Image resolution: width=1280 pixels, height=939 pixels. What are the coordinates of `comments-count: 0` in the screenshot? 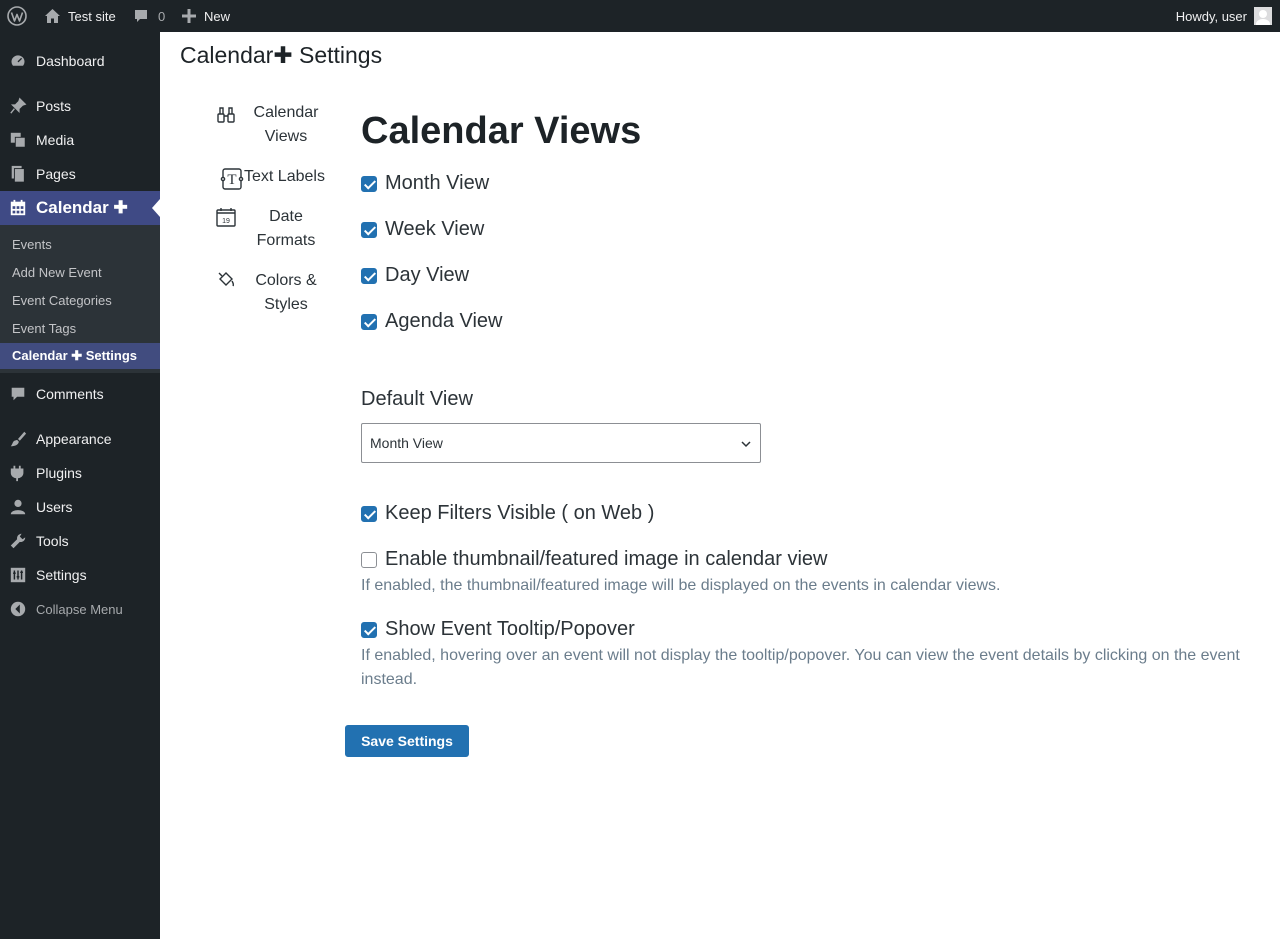 It's located at (162, 16).